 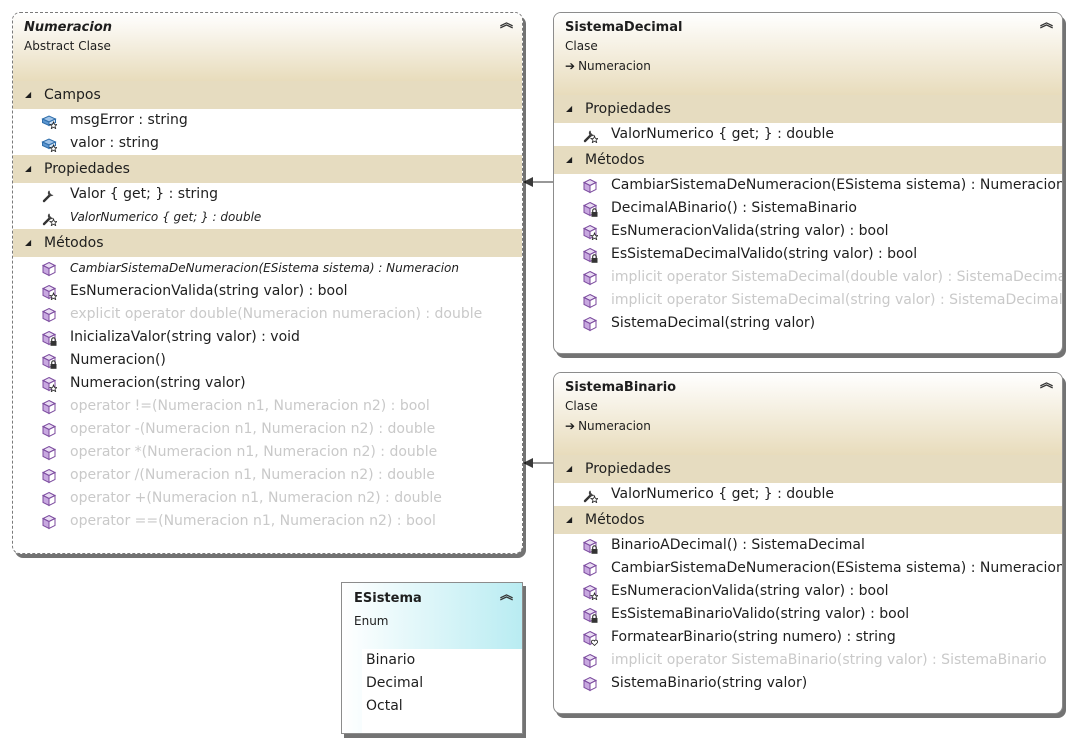 I want to click on member-row: valor : string, so click(x=267, y=143).